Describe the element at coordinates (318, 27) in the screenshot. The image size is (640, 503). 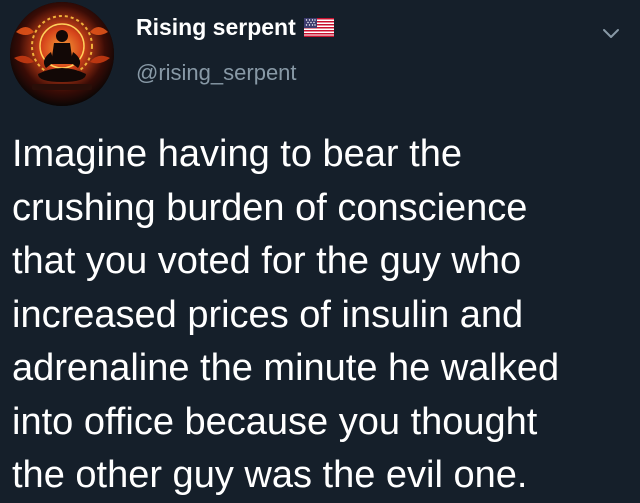
I see `us-flag-icon` at that location.